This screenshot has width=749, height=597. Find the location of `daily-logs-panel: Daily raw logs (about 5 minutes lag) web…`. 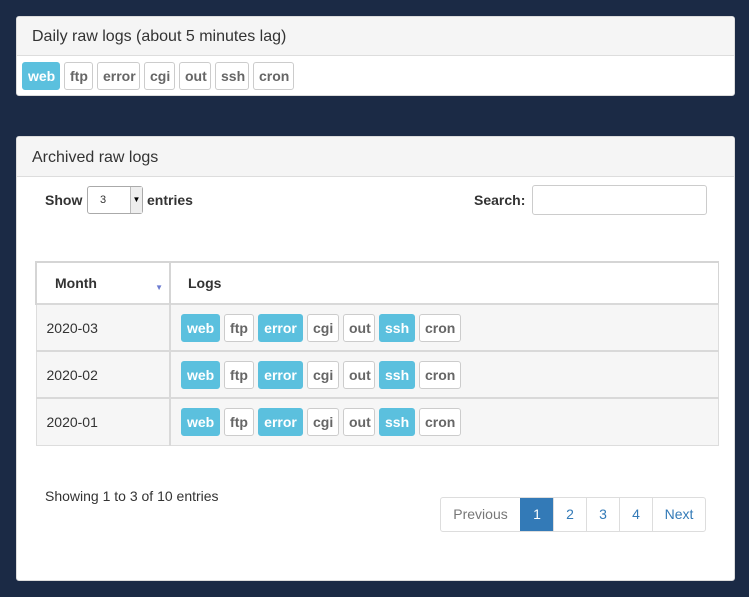

daily-logs-panel: Daily raw logs (about 5 minutes lag) web… is located at coordinates (375, 56).